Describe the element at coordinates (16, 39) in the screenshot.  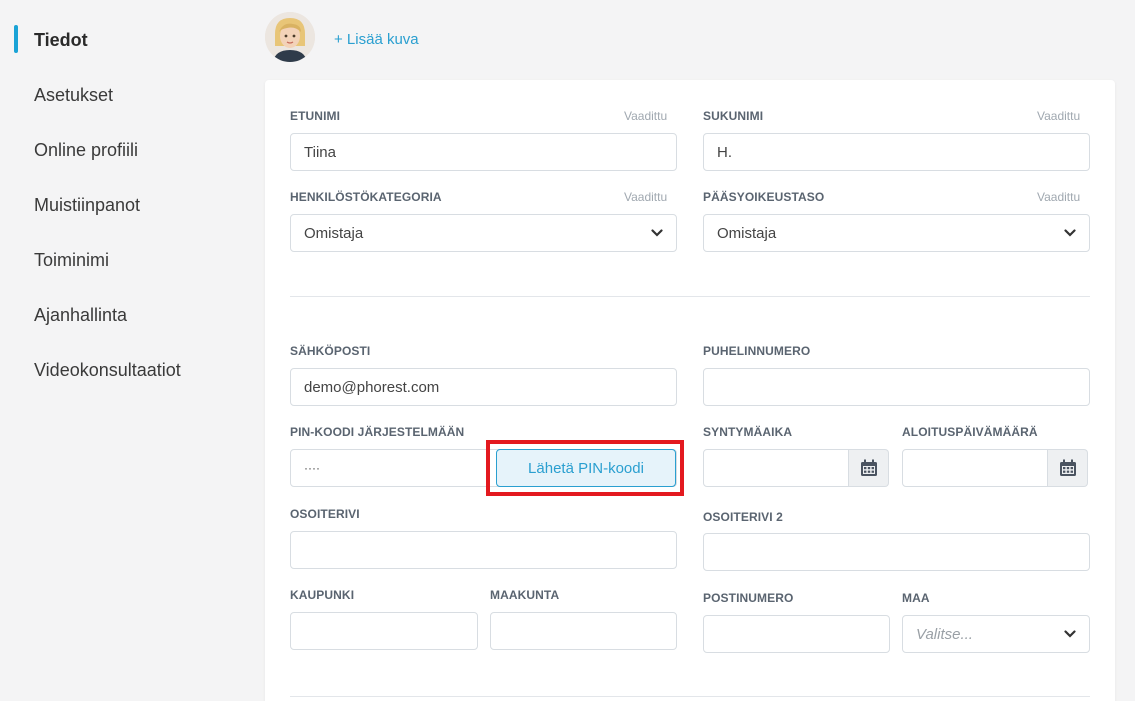
I see `active-indicator` at that location.